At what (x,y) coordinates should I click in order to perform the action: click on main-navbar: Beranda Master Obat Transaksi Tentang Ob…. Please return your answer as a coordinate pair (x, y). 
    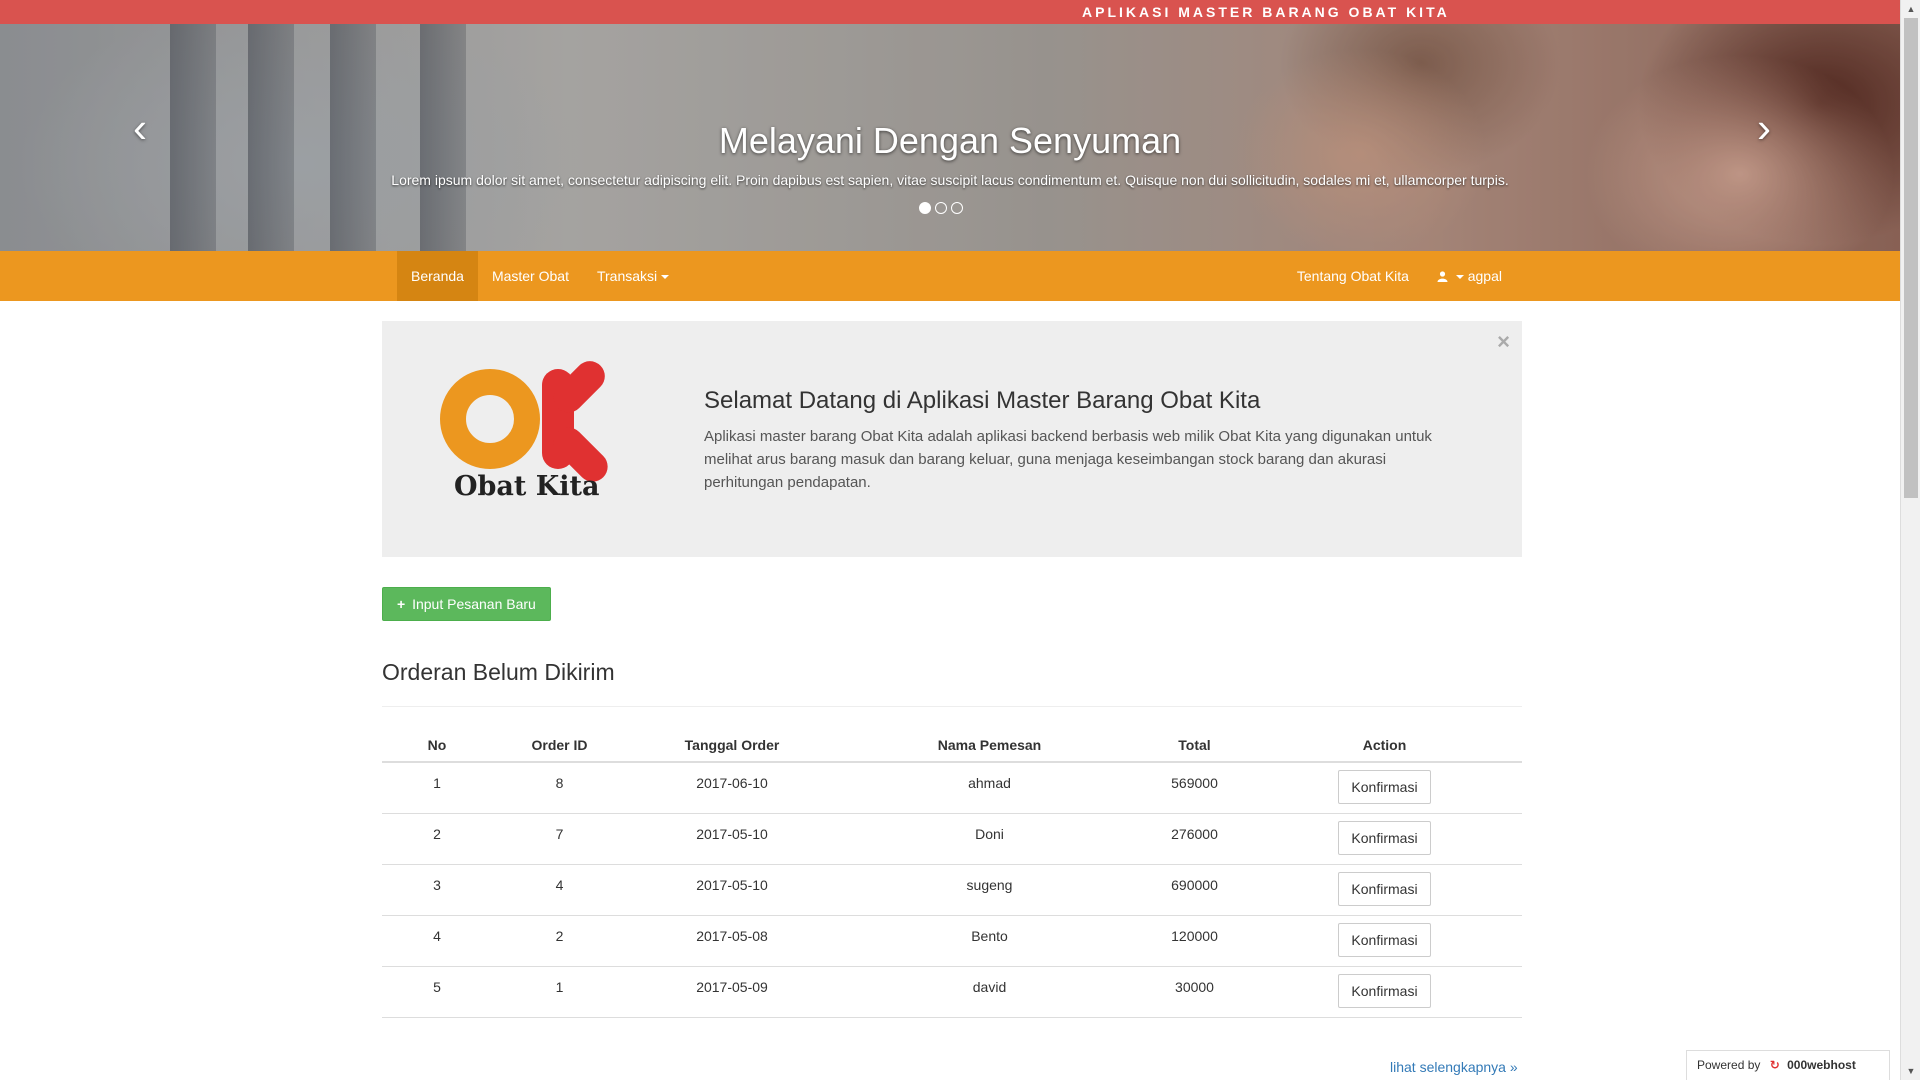
    Looking at the image, I should click on (950, 276).